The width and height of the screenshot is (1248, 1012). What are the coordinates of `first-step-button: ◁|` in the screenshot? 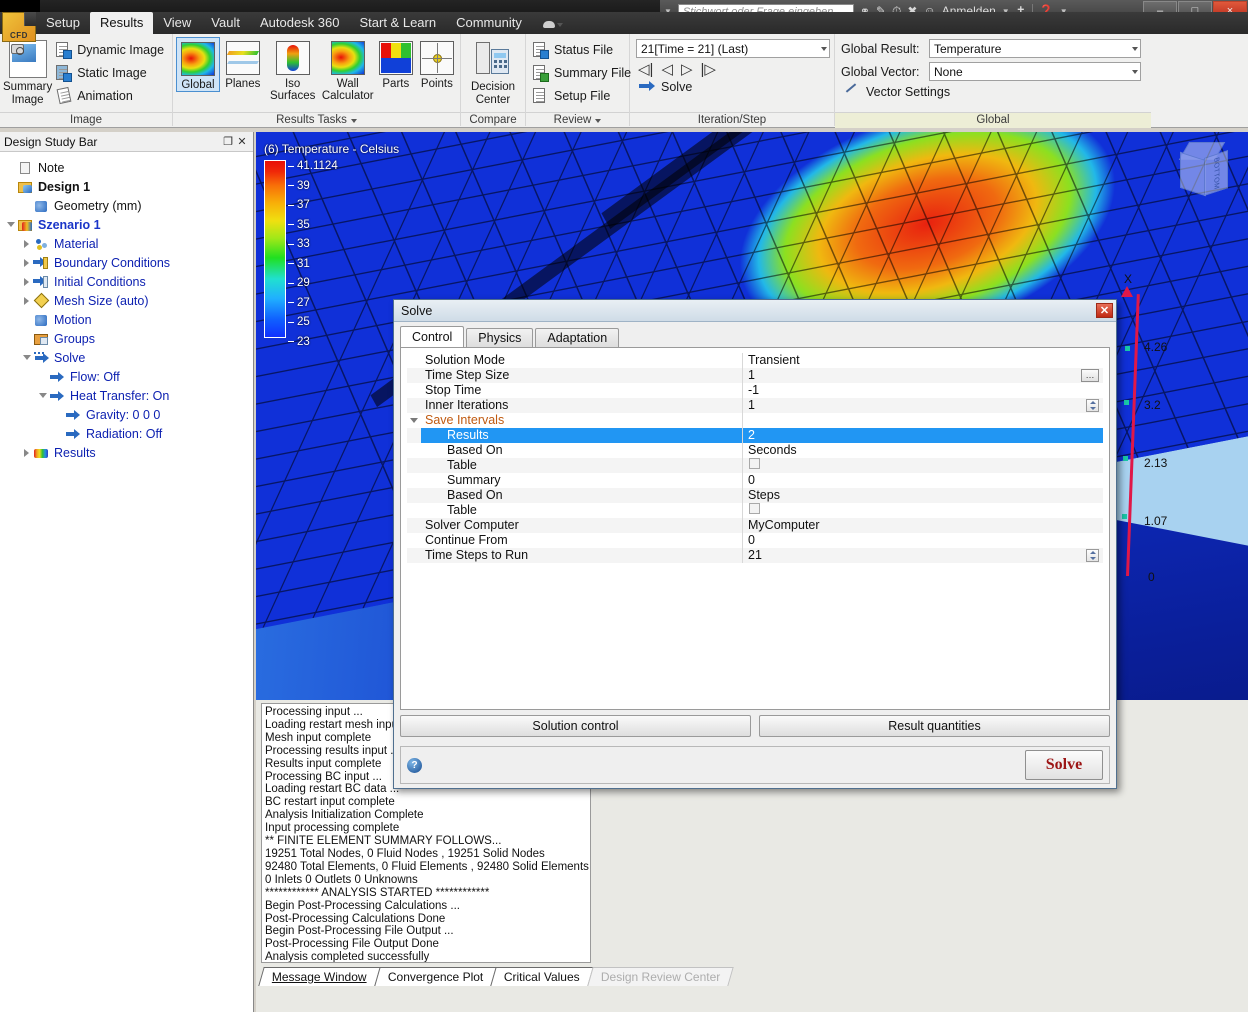 It's located at (645, 69).